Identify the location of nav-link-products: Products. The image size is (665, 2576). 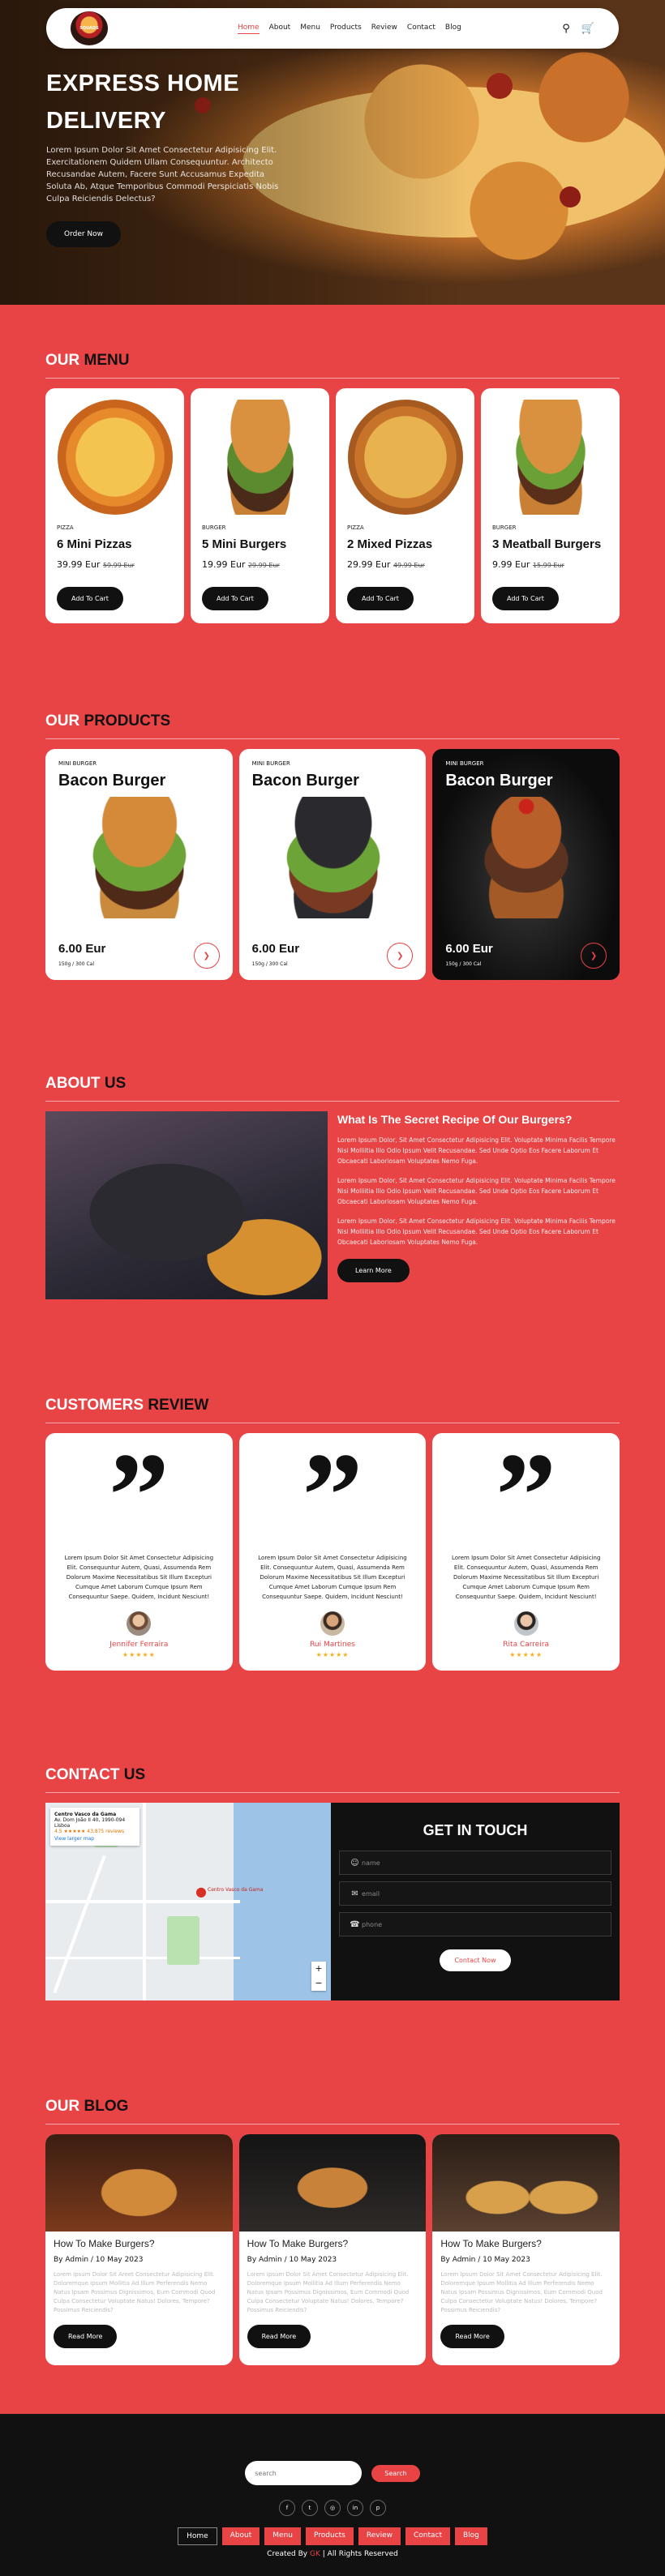
(346, 29).